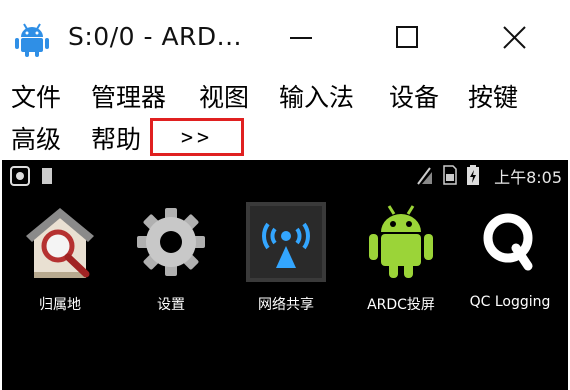  Describe the element at coordinates (285, 174) in the screenshot. I see `device-status-bar: 上午8:05` at that location.